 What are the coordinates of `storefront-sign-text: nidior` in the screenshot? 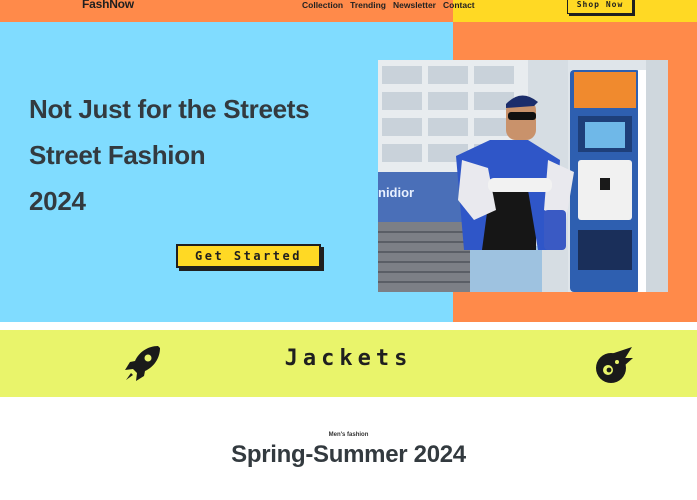 It's located at (396, 192).